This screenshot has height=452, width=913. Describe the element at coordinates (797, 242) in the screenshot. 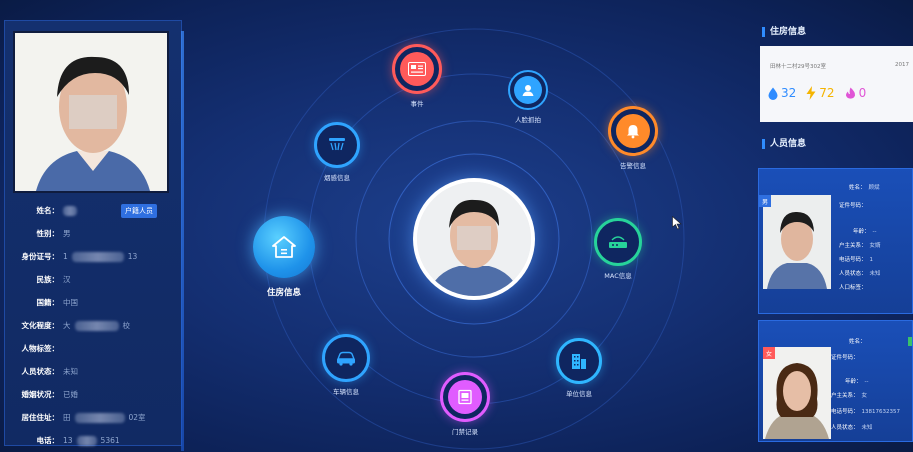

I see `person-1-photo` at that location.